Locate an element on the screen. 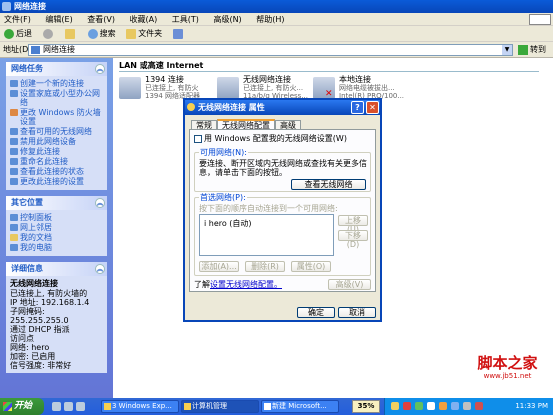 Image resolution: width=553 pixels, height=415 pixels. network-adapter-icon is located at coordinates (130, 88).